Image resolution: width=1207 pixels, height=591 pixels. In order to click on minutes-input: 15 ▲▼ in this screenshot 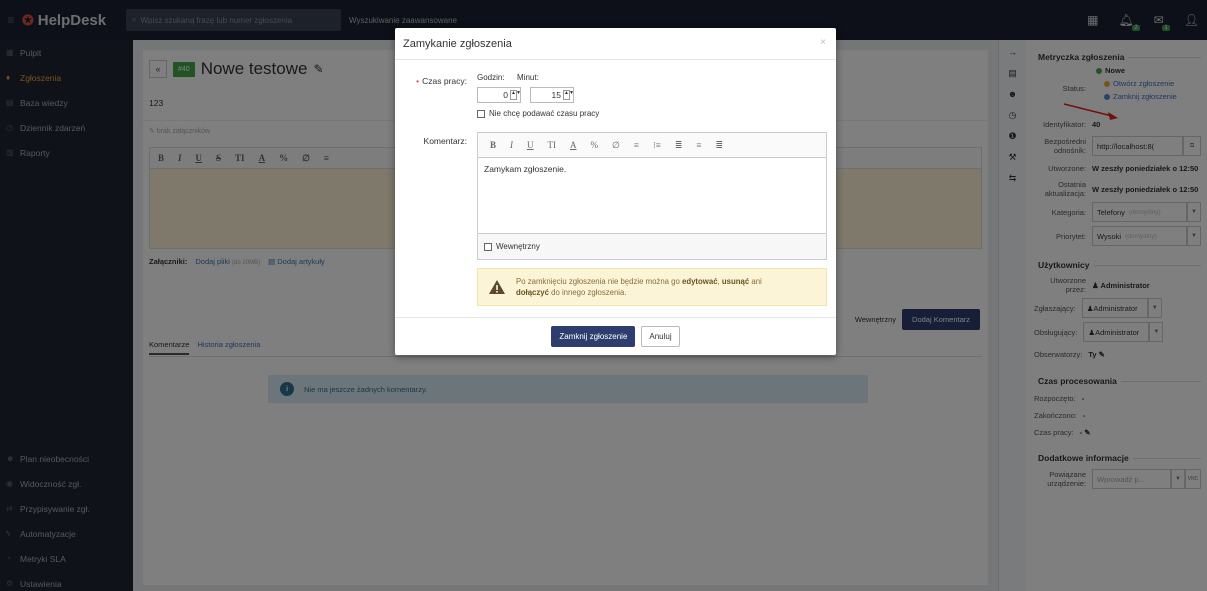, I will do `click(552, 95)`.